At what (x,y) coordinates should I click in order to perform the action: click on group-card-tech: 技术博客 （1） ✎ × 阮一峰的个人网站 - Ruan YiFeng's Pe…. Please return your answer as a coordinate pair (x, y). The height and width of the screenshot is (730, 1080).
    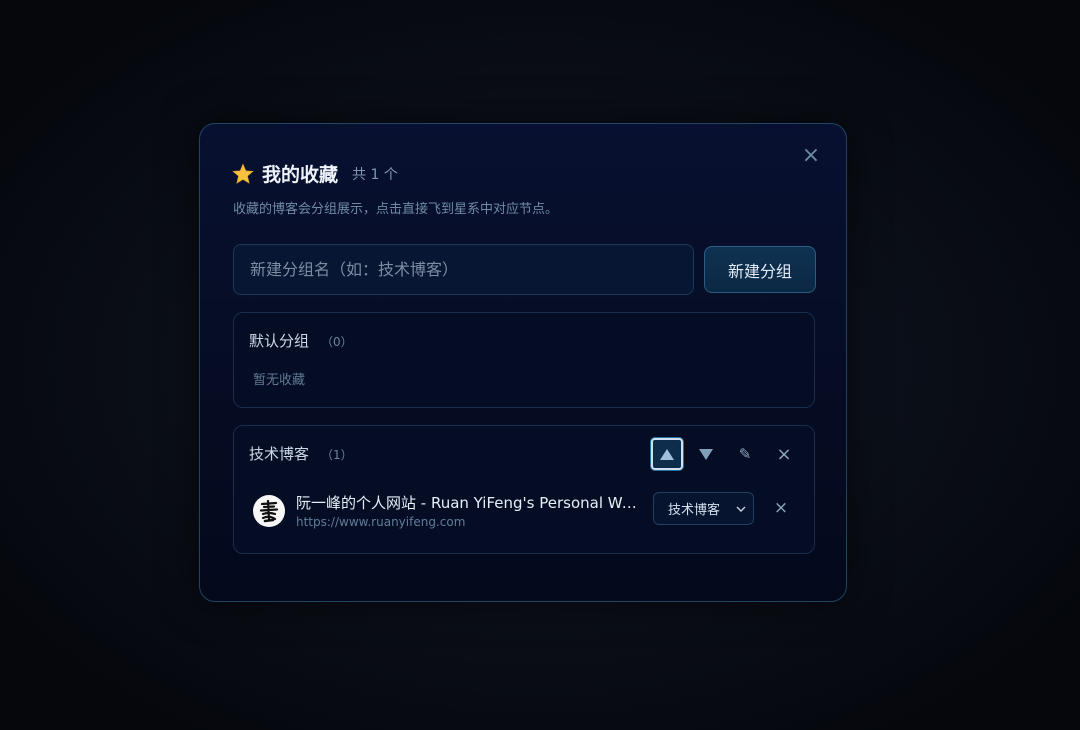
    Looking at the image, I should click on (524, 489).